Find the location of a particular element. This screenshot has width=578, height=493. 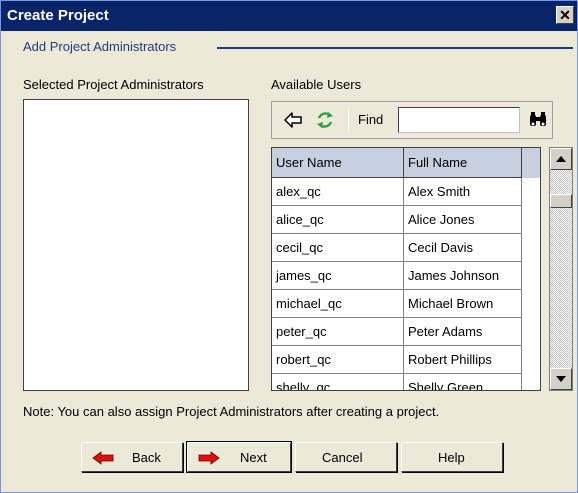

table-row: cecil_qc Cecil Davis is located at coordinates (406, 248).